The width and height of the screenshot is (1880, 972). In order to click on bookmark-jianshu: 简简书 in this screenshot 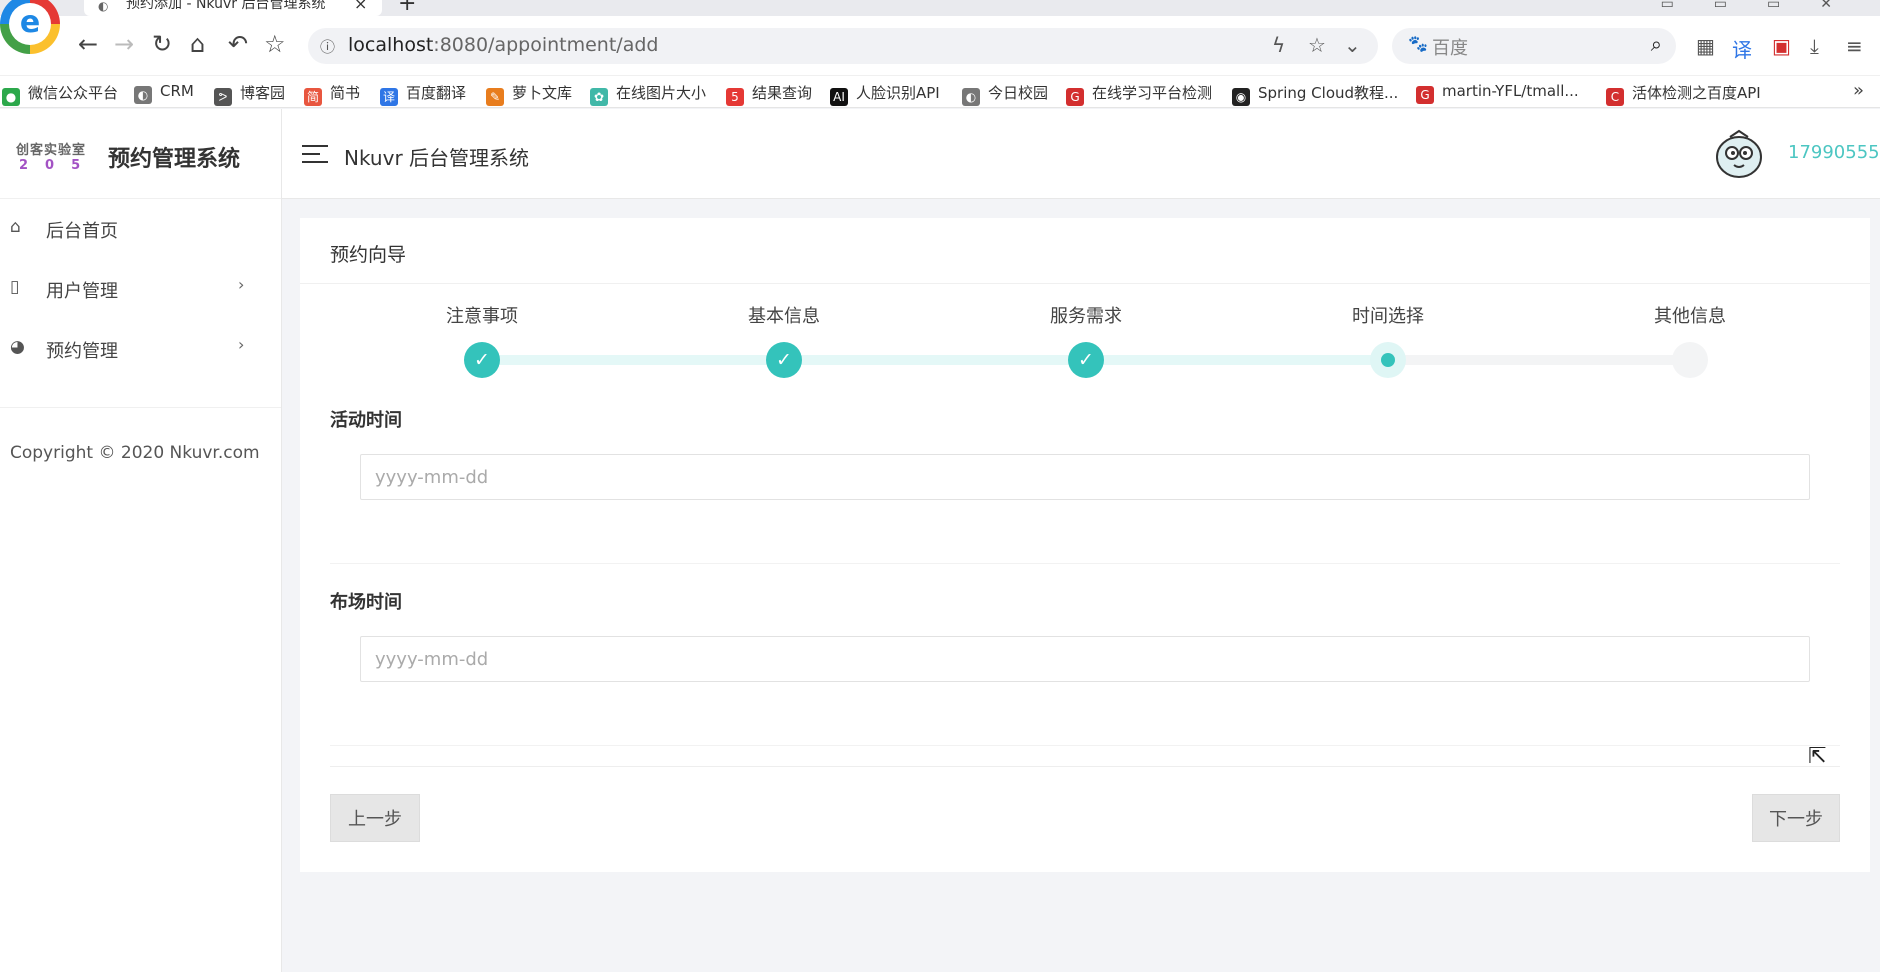, I will do `click(332, 94)`.